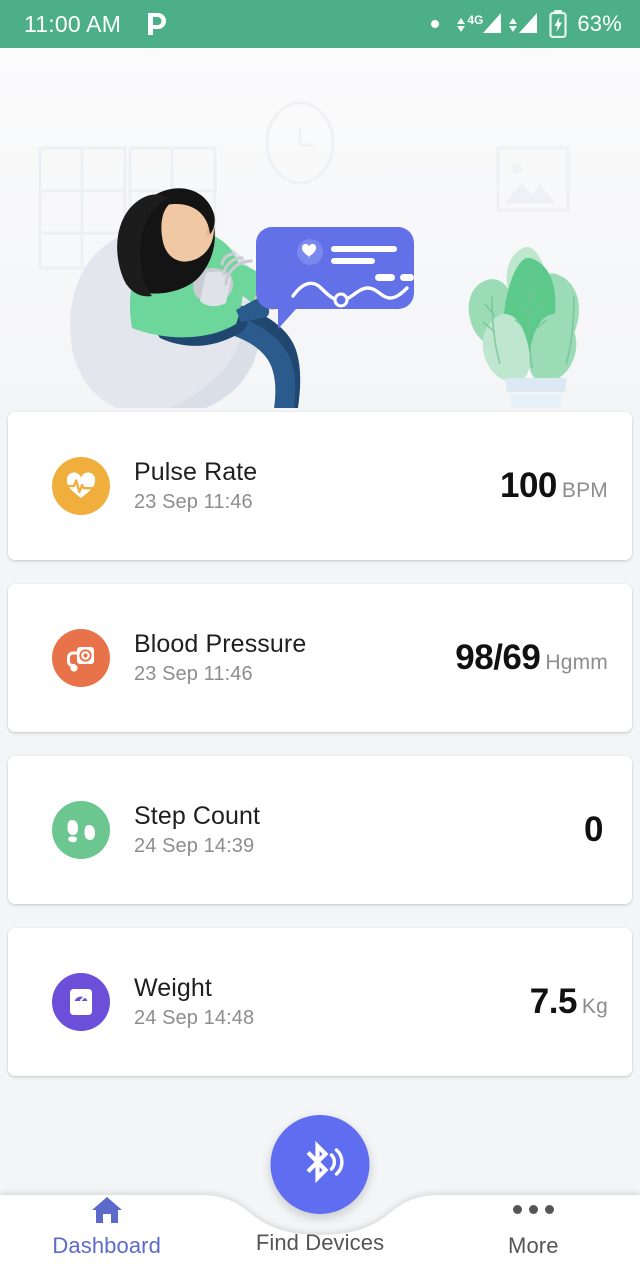 The width and height of the screenshot is (640, 1270). Describe the element at coordinates (325, 1161) in the screenshot. I see `bluetooth-searching-icon` at that location.